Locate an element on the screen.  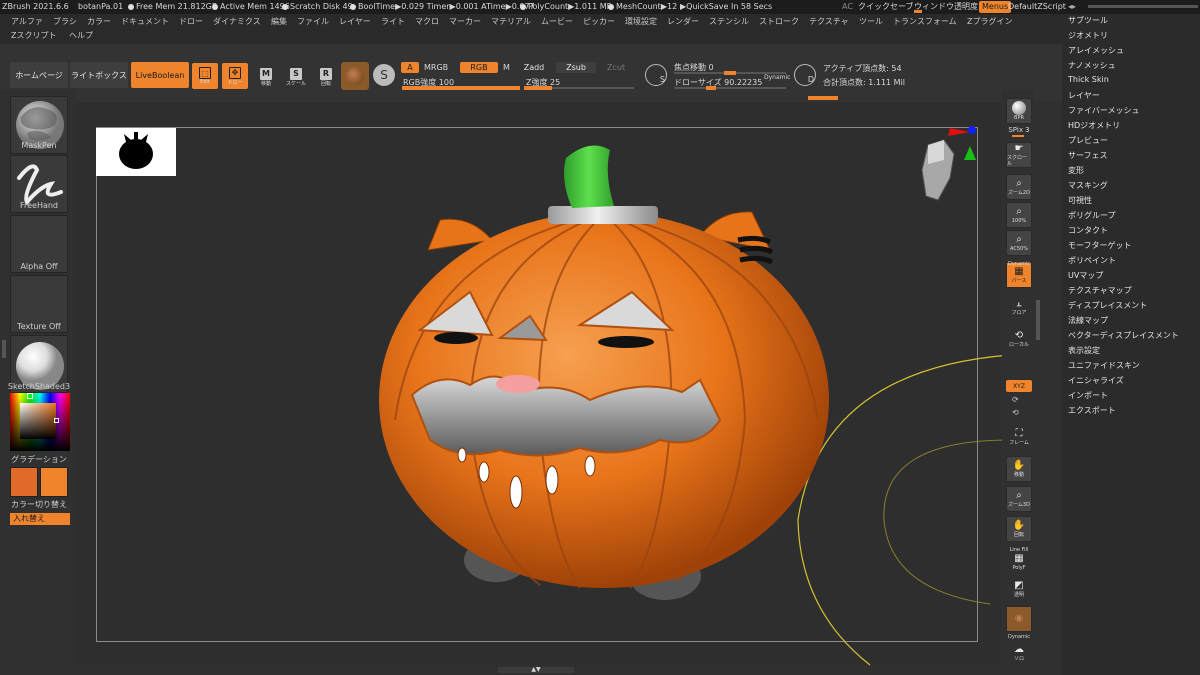
gizmo-circle is located at coordinates (904, 510).